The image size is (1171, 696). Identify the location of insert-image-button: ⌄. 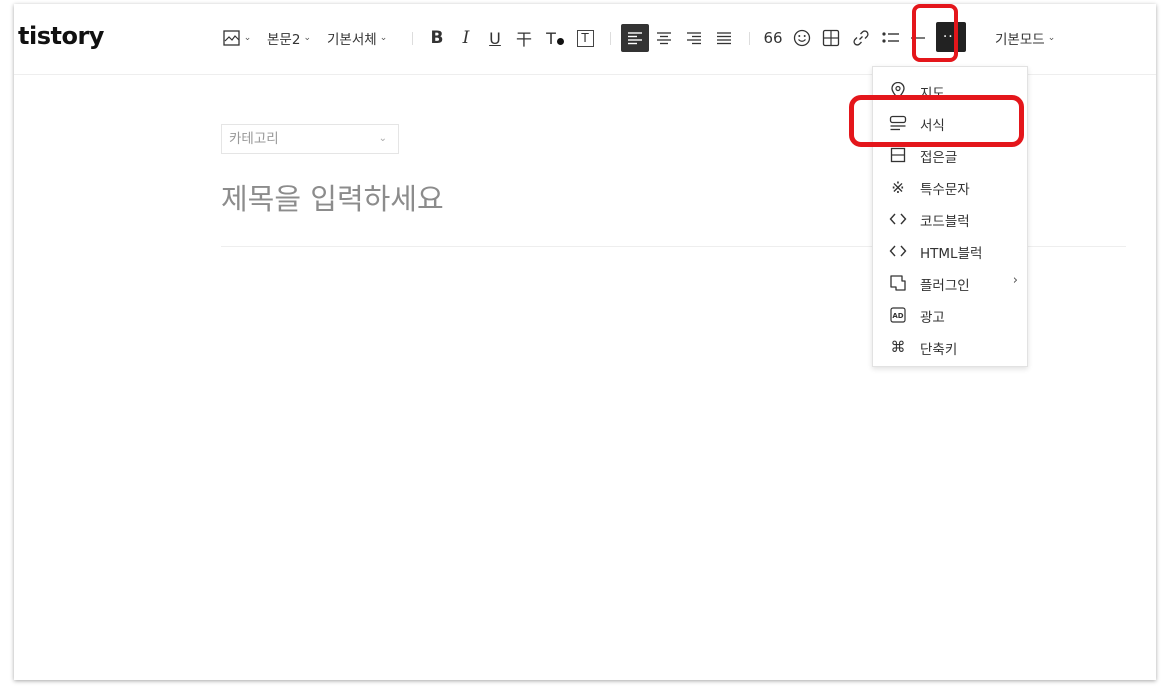
(237, 38).